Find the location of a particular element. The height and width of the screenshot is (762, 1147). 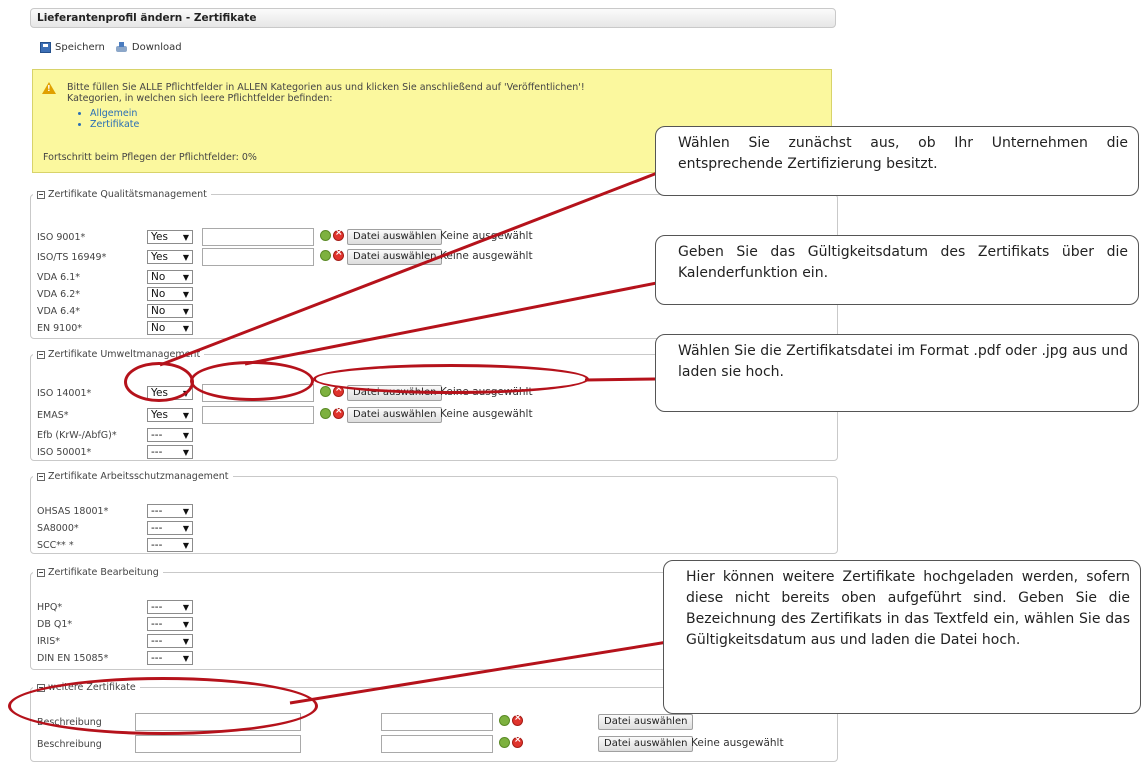

highlight-ring-select is located at coordinates (159, 382).